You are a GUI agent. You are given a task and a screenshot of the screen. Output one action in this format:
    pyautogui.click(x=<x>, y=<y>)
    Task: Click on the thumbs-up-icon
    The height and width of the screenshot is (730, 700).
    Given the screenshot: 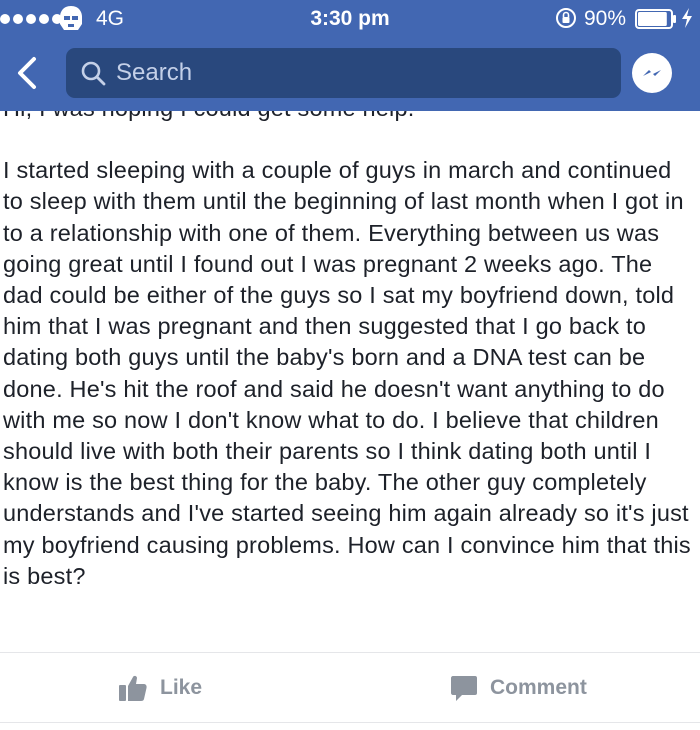 What is the action you would take?
    pyautogui.click(x=133, y=688)
    